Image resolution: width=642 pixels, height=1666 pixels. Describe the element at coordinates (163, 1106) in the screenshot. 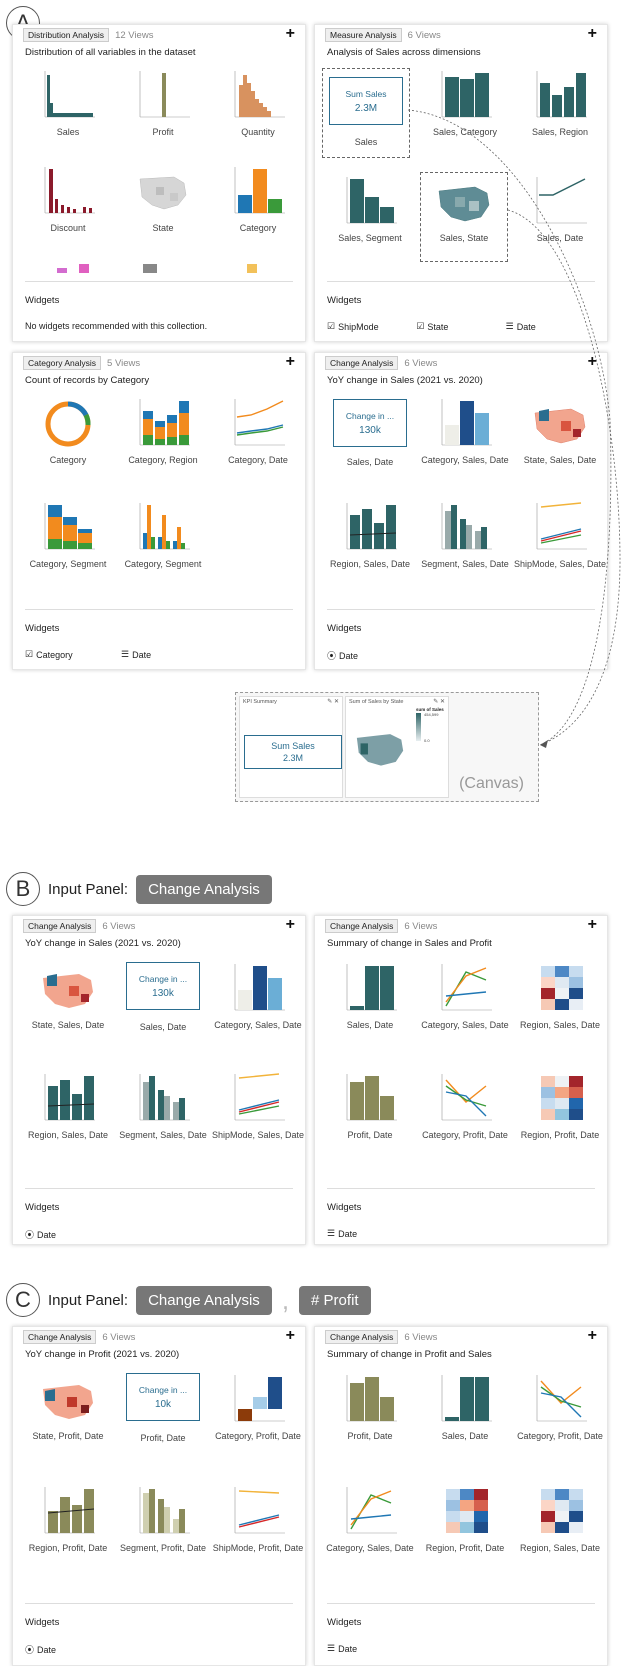

I see `chart-thumbnail: Segment, Sales, Date` at that location.